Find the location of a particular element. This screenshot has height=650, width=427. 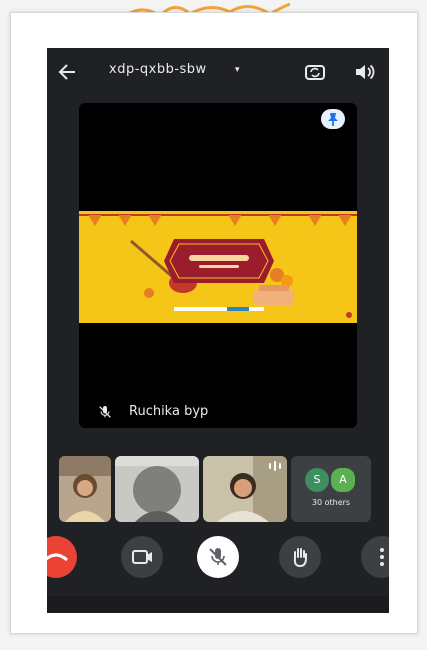

hand-icon is located at coordinates (300, 558).